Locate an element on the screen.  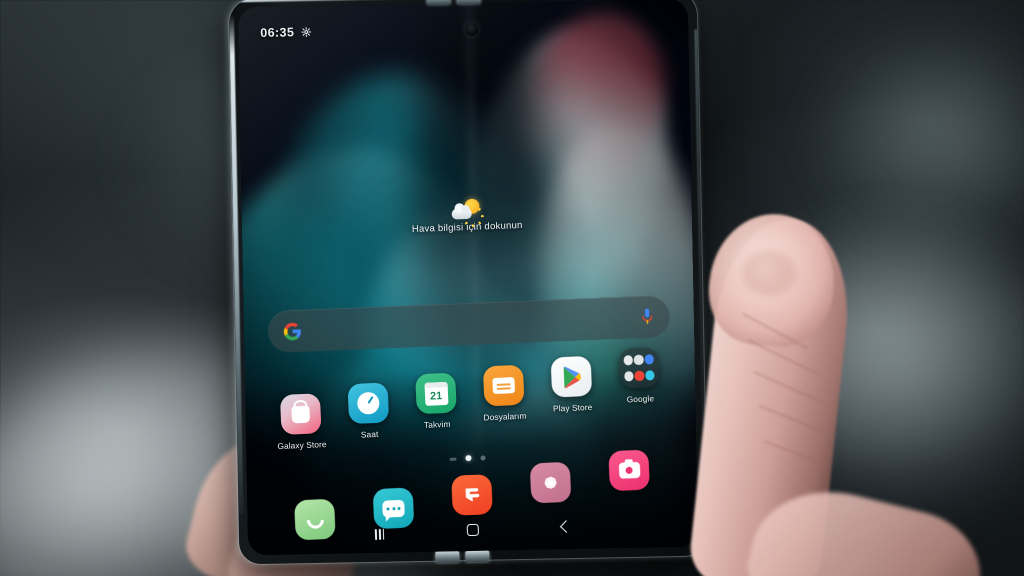
app-label: Dosyalarım is located at coordinates (505, 416).